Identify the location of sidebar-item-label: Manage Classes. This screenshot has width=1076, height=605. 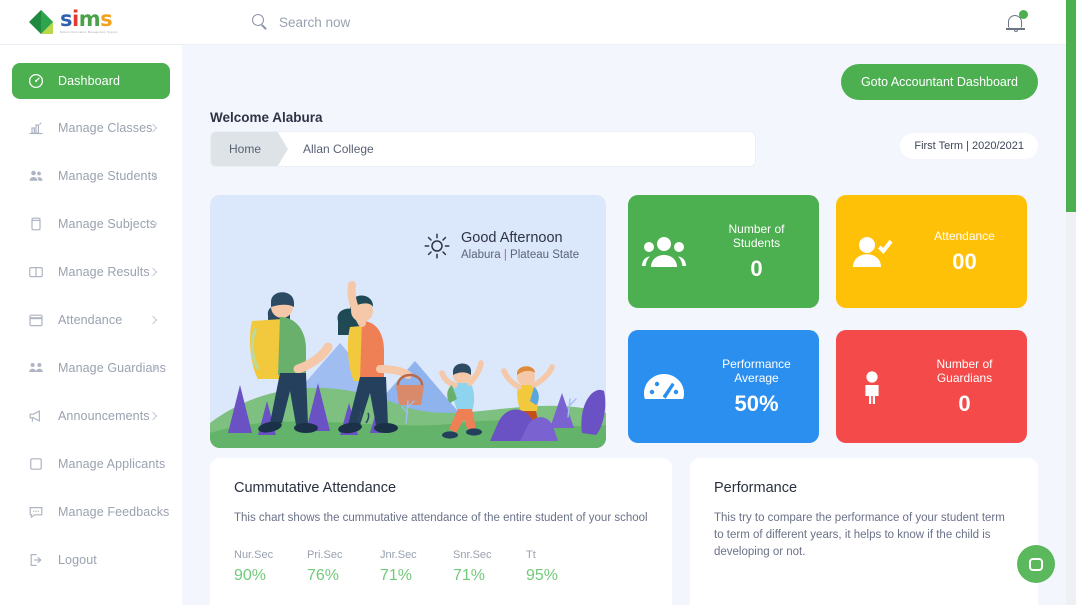
(105, 128).